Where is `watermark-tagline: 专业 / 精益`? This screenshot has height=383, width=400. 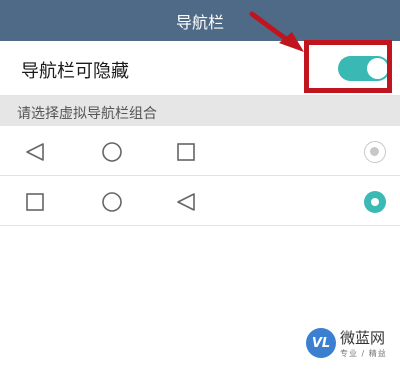 watermark-tagline: 专业 / 精益 is located at coordinates (363, 353).